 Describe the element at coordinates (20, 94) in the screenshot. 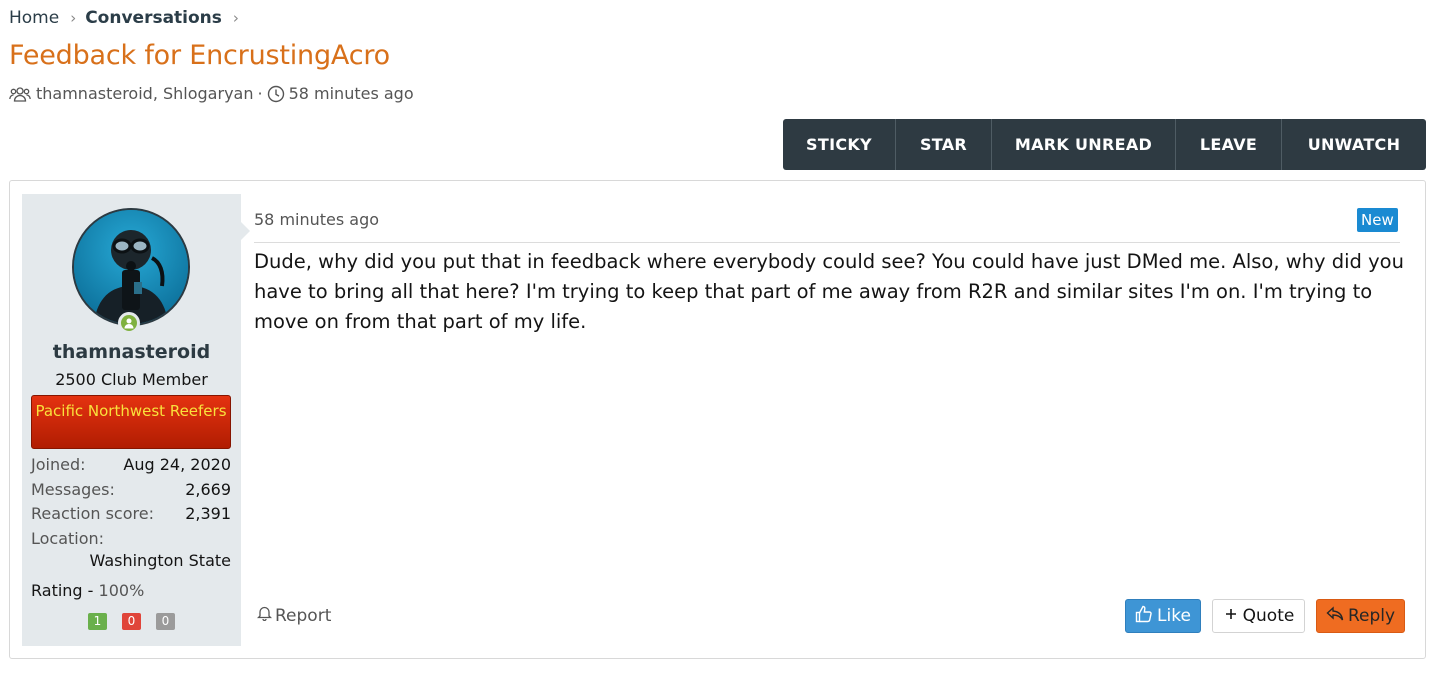

I see `users-icon` at that location.